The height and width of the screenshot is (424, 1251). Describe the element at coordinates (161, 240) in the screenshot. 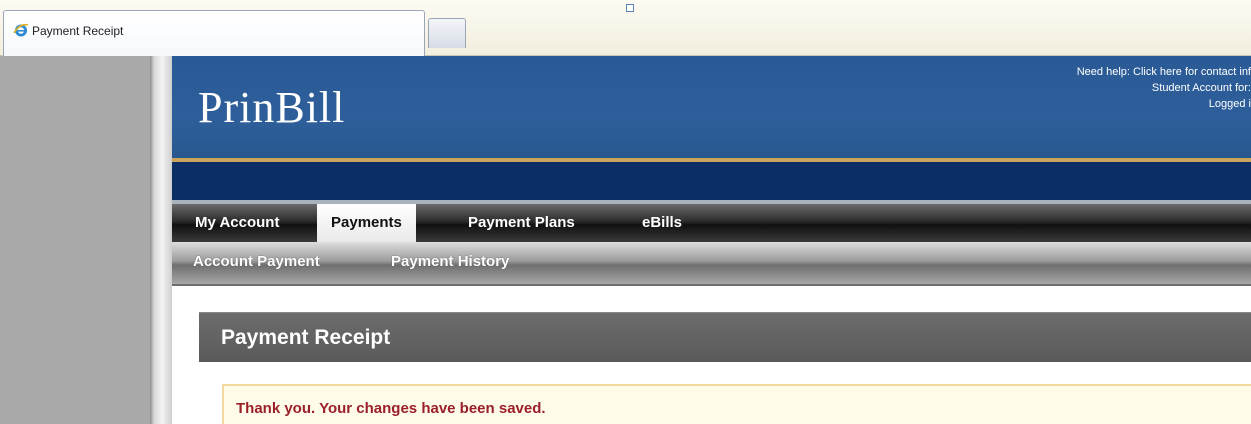

I see `left-panel-edge` at that location.